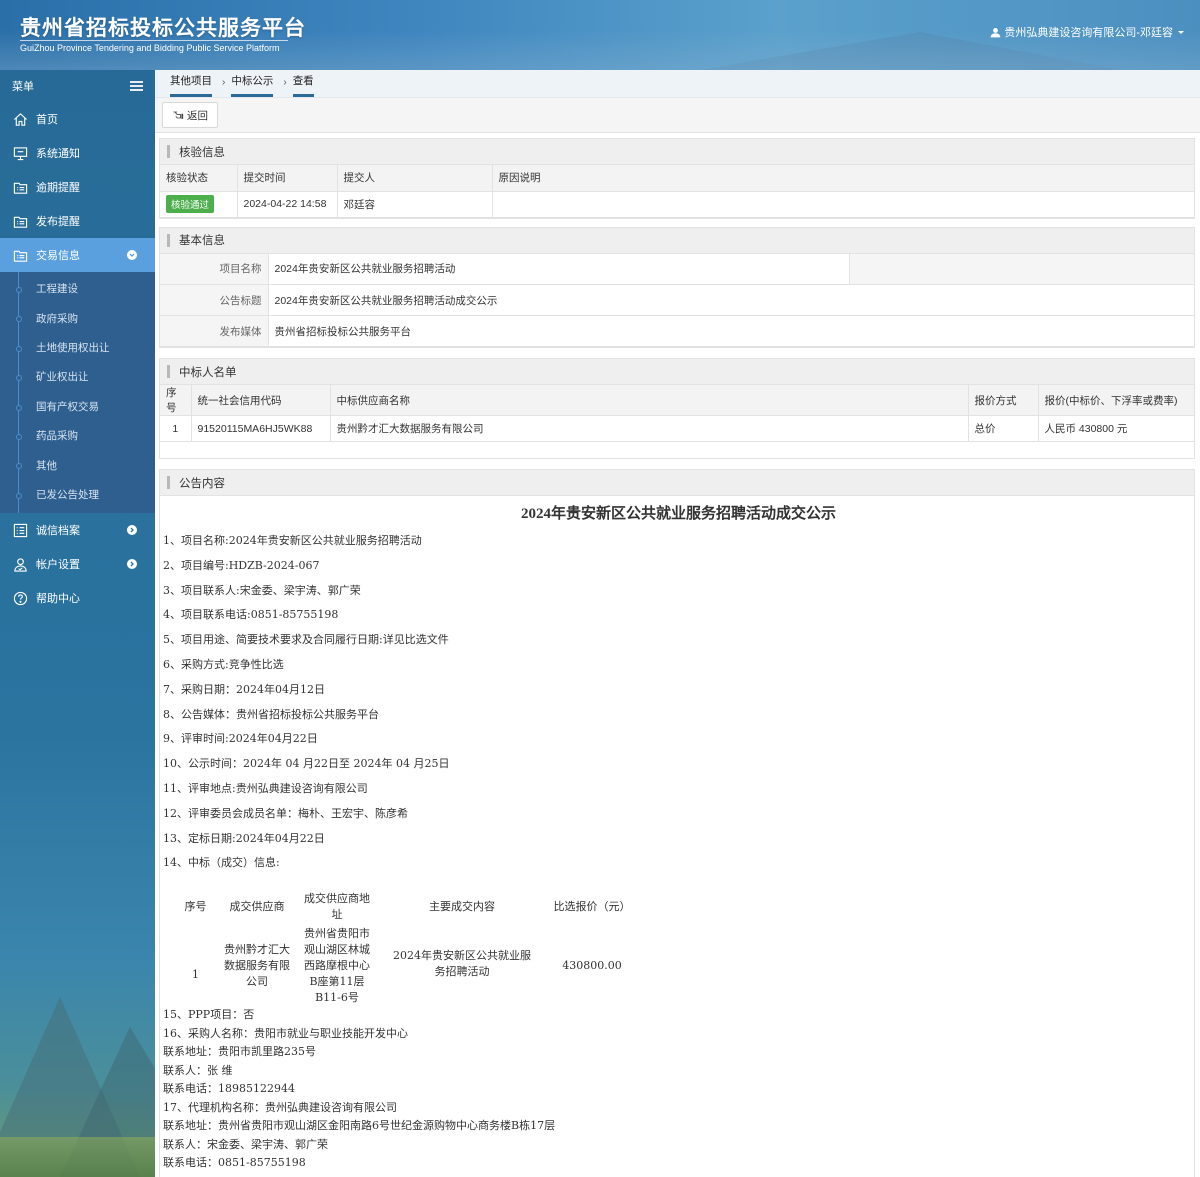 The width and height of the screenshot is (1200, 1177). I want to click on submenu-item-land-use: 土地使用权出让, so click(77, 347).